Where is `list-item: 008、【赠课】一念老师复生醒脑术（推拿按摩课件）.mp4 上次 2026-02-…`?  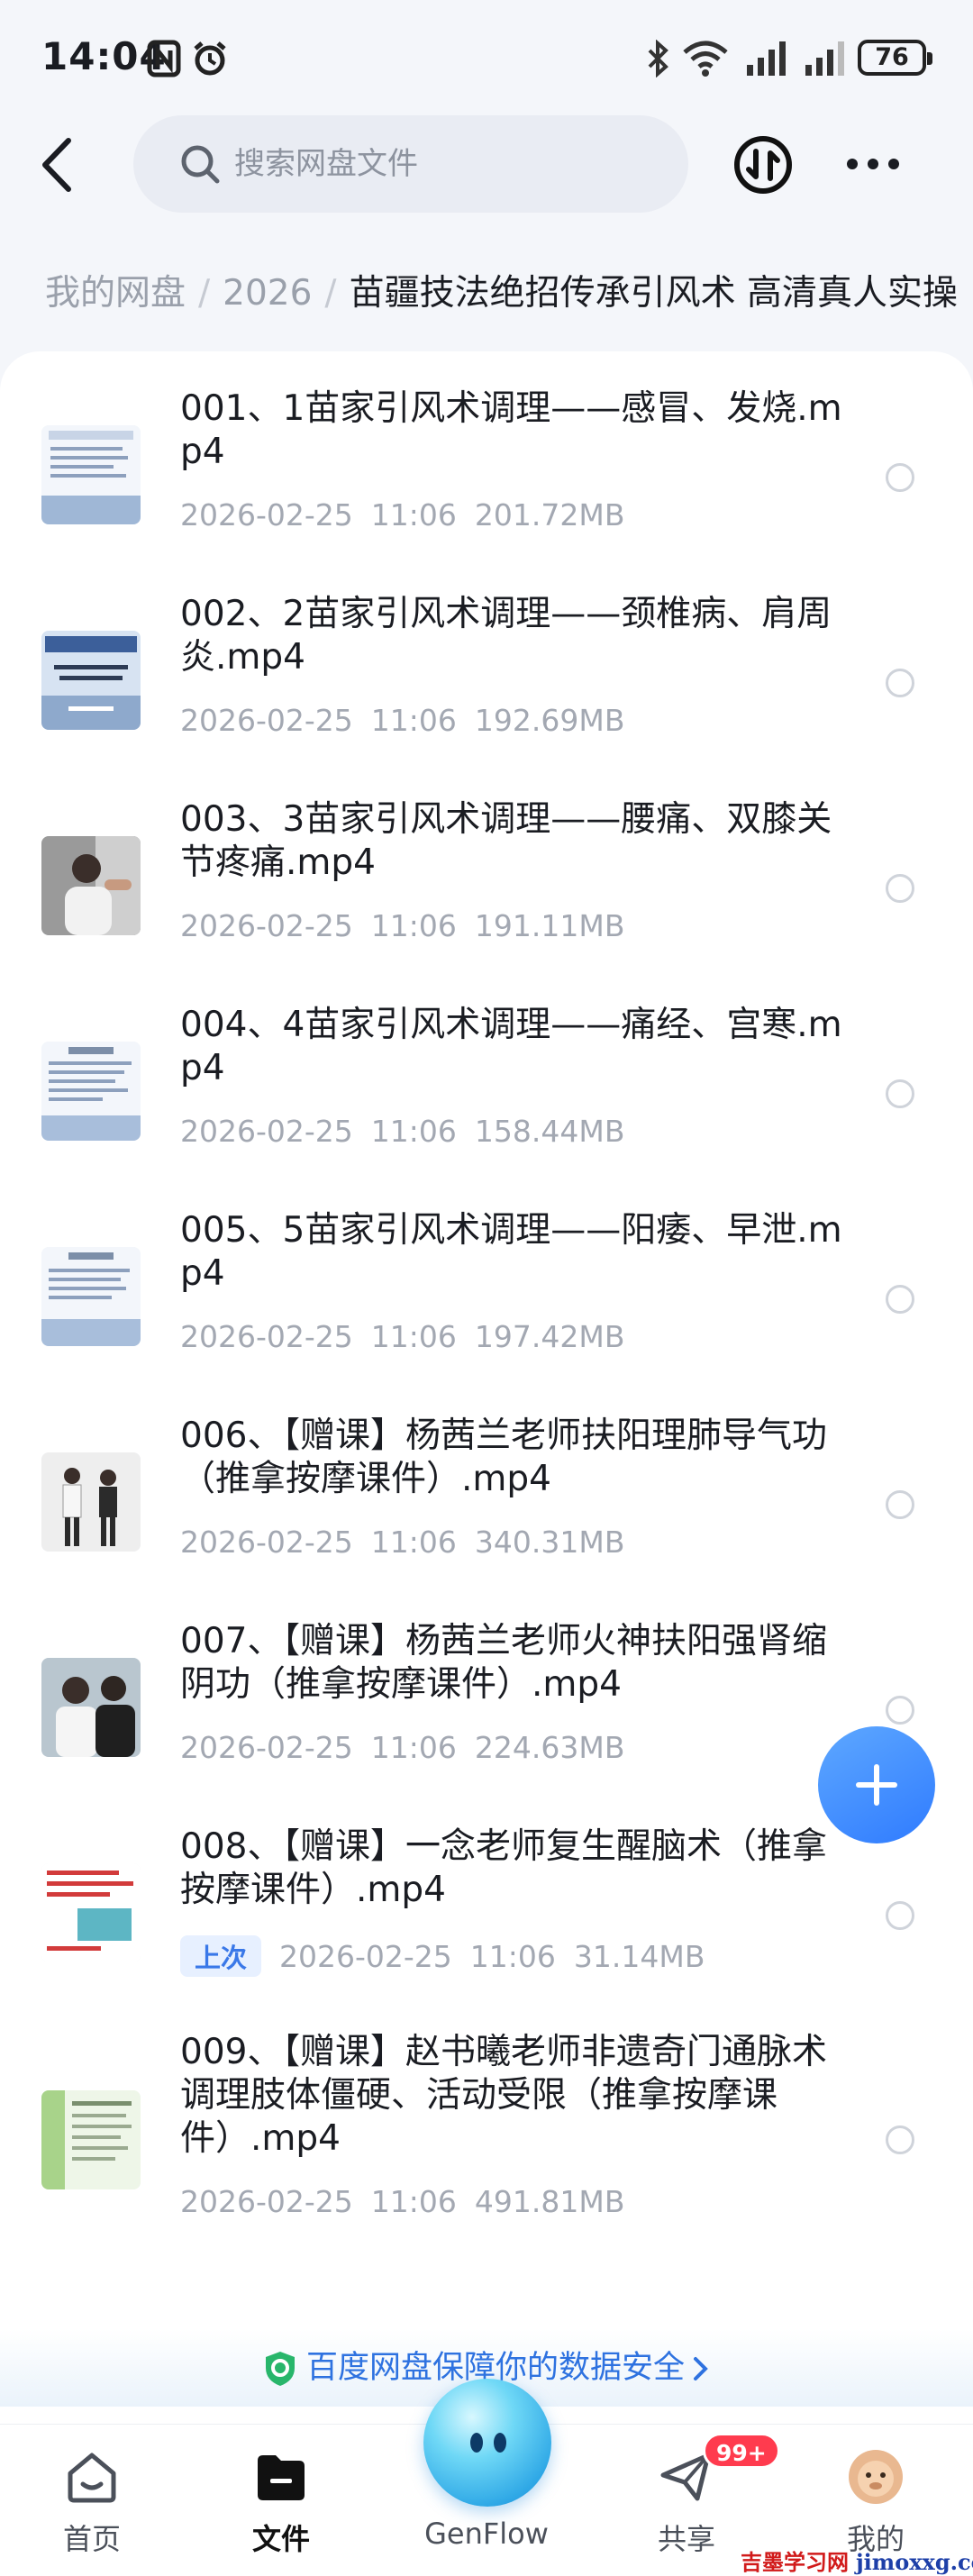
list-item: 008、【赠课】一念老师复生醒脑术（推拿按摩课件）.mp4 上次 2026-02-… is located at coordinates (486, 1915).